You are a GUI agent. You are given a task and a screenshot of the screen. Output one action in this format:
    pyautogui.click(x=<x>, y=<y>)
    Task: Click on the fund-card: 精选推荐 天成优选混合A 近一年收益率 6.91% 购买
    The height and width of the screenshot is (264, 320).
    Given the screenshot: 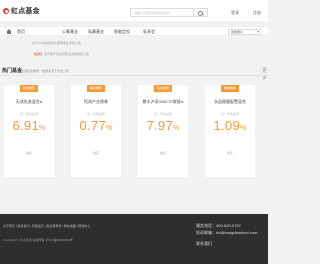 What is the action you would take?
    pyautogui.click(x=29, y=131)
    